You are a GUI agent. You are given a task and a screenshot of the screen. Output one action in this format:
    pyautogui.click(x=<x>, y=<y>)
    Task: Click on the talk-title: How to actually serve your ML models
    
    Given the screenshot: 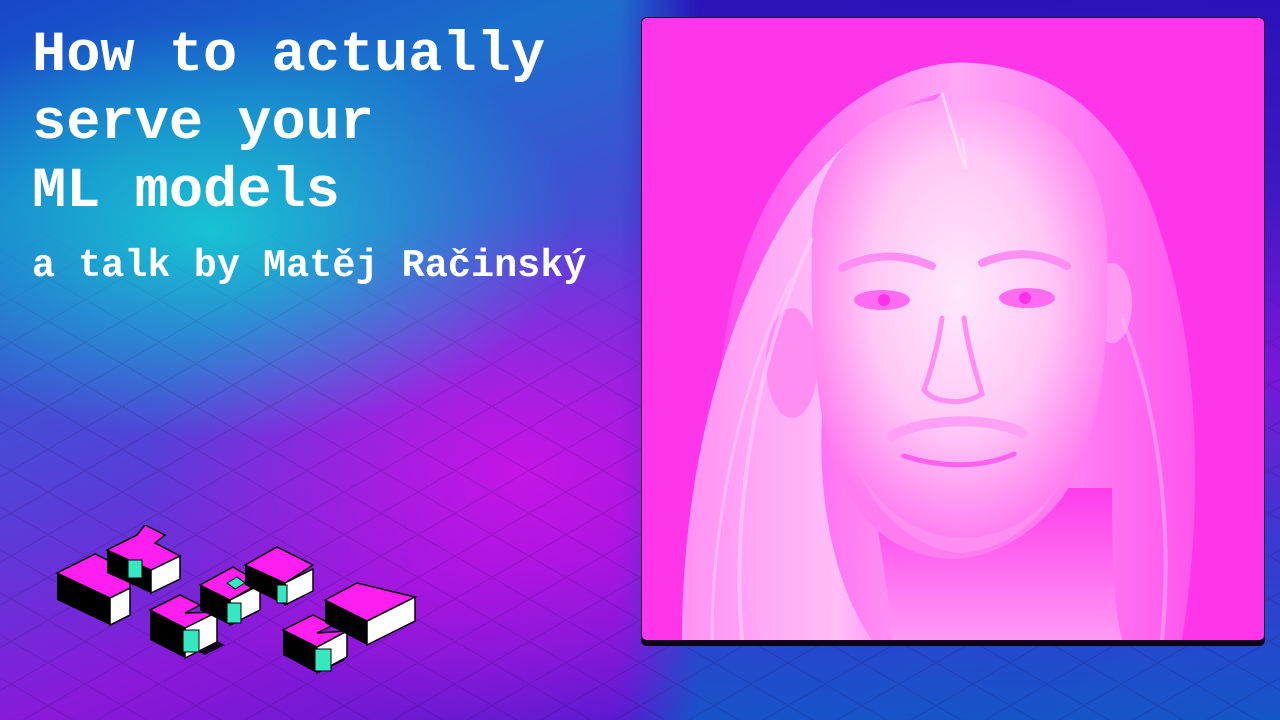 What is the action you would take?
    pyautogui.click(x=288, y=124)
    